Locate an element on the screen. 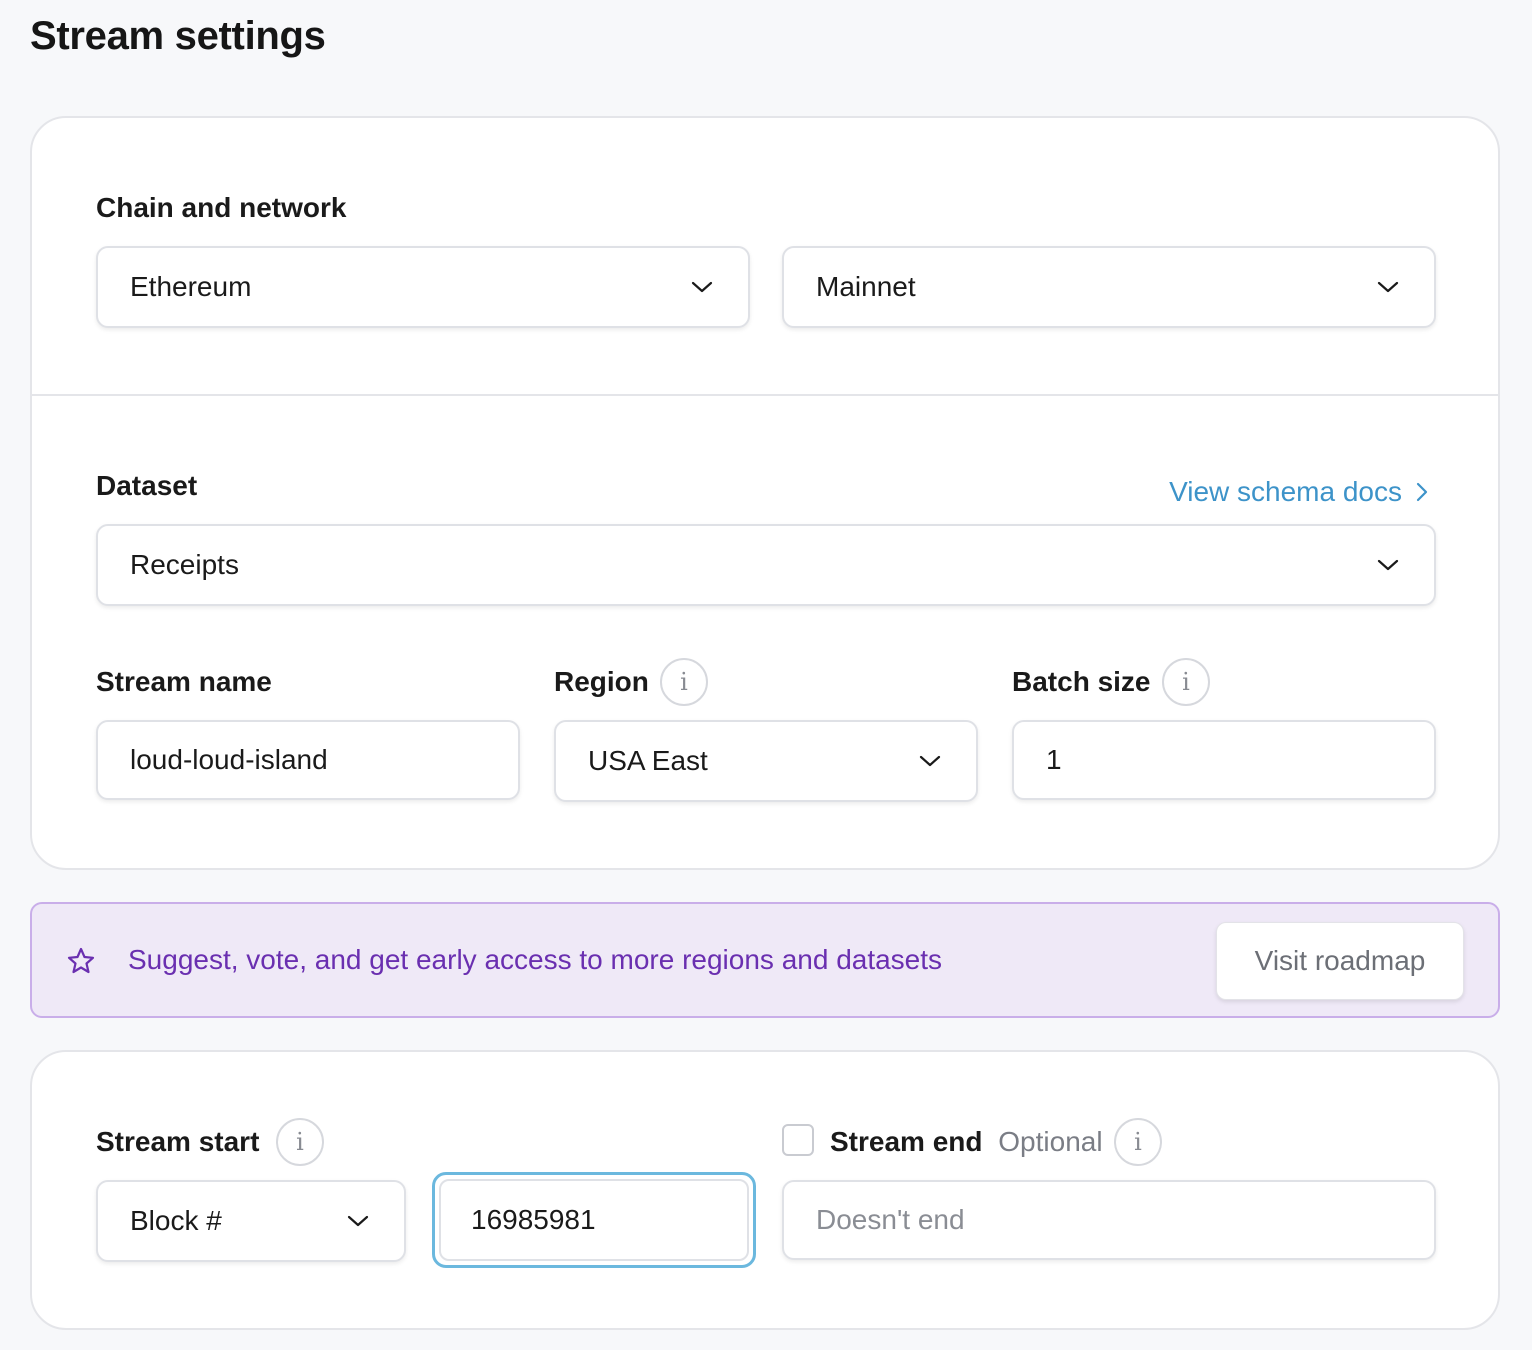  network-select: Mainnet is located at coordinates (1109, 287).